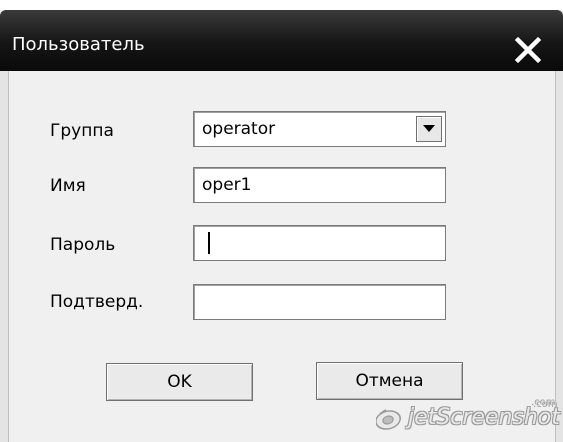 The width and height of the screenshot is (563, 442). I want to click on jetscreenshot-logo-icon, so click(388, 419).